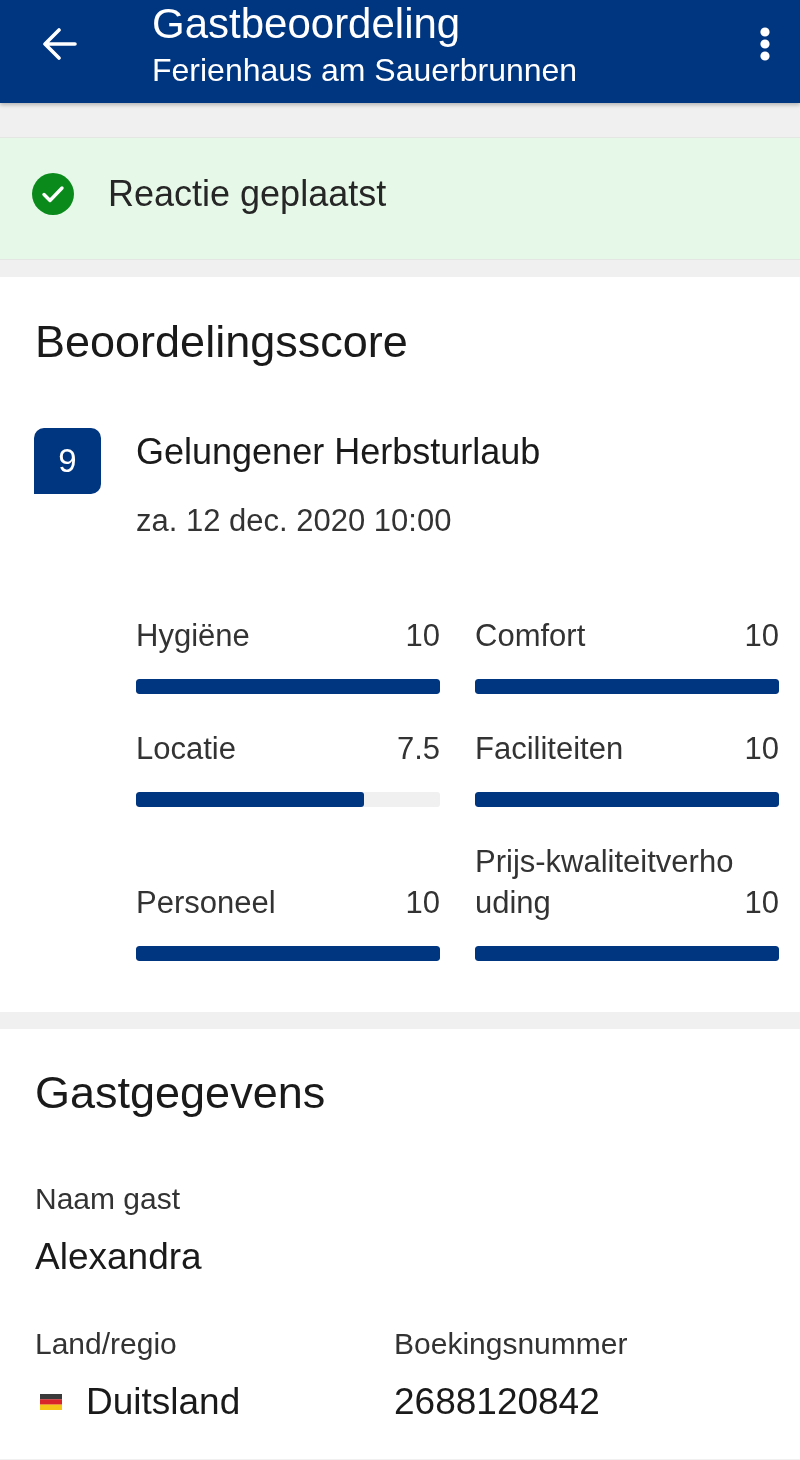 This screenshot has height=1460, width=800. Describe the element at coordinates (193, 636) in the screenshot. I see `subscore-label: Hygiëne` at that location.